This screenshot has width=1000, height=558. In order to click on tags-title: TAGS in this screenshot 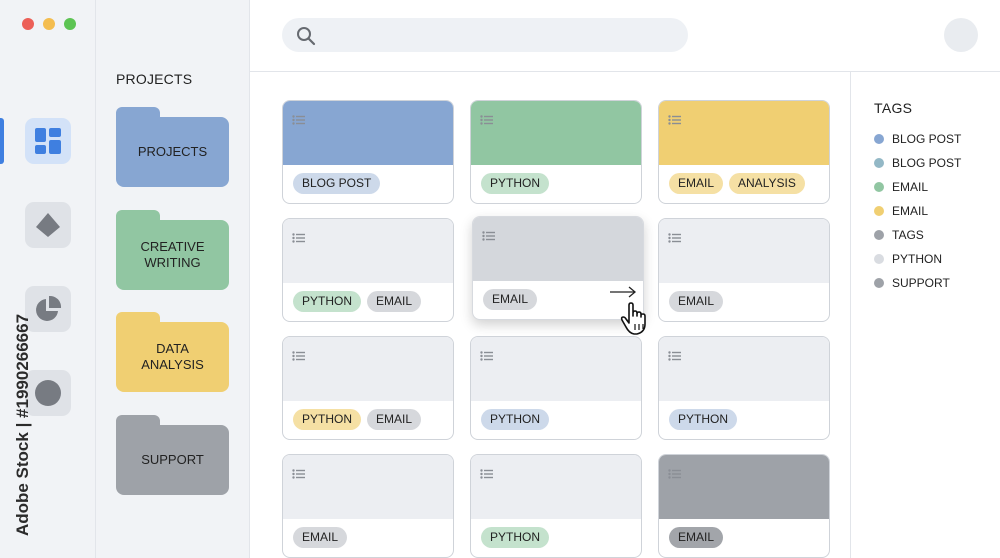, I will do `click(893, 108)`.